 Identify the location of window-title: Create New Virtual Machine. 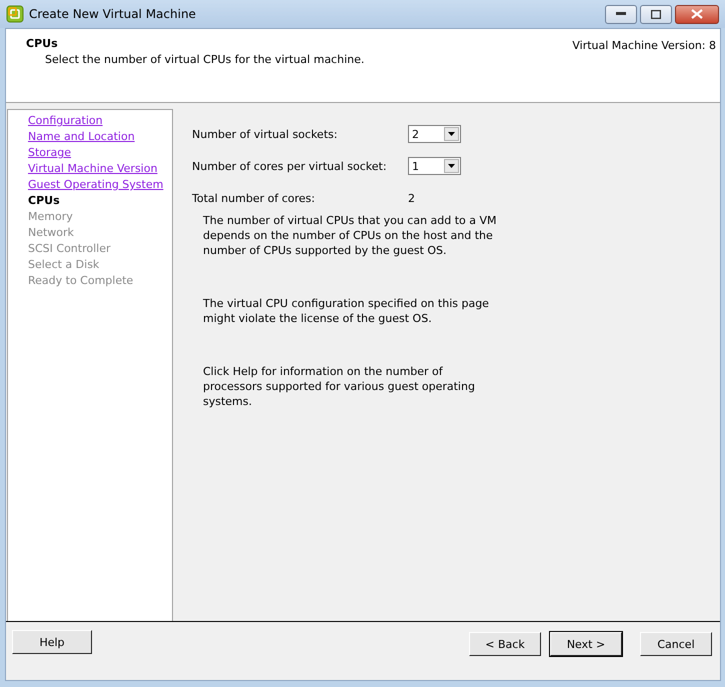
(112, 14).